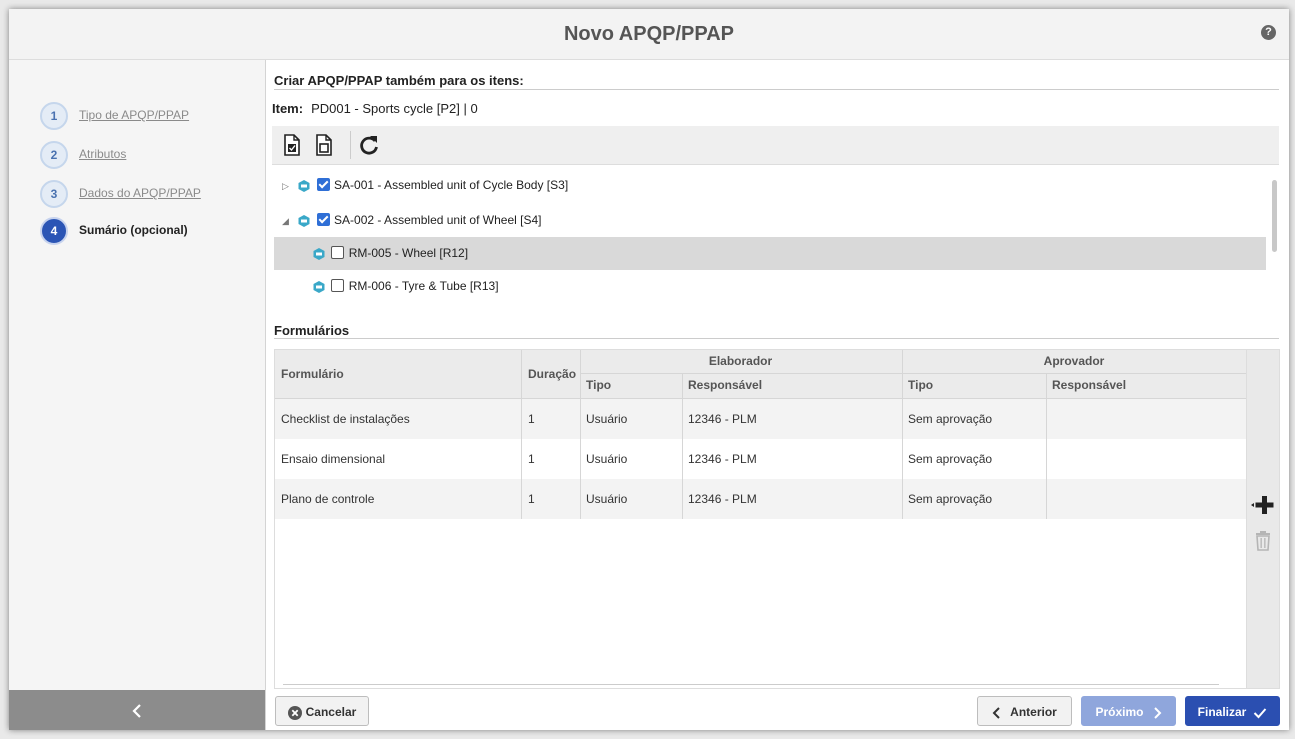 This screenshot has height=739, width=1295. I want to click on refresh-button, so click(369, 145).